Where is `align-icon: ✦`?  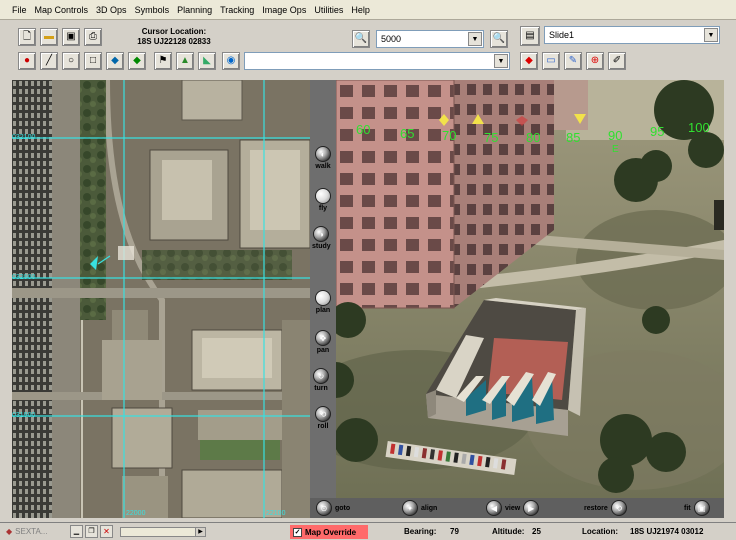
align-icon: ✦ is located at coordinates (410, 508).